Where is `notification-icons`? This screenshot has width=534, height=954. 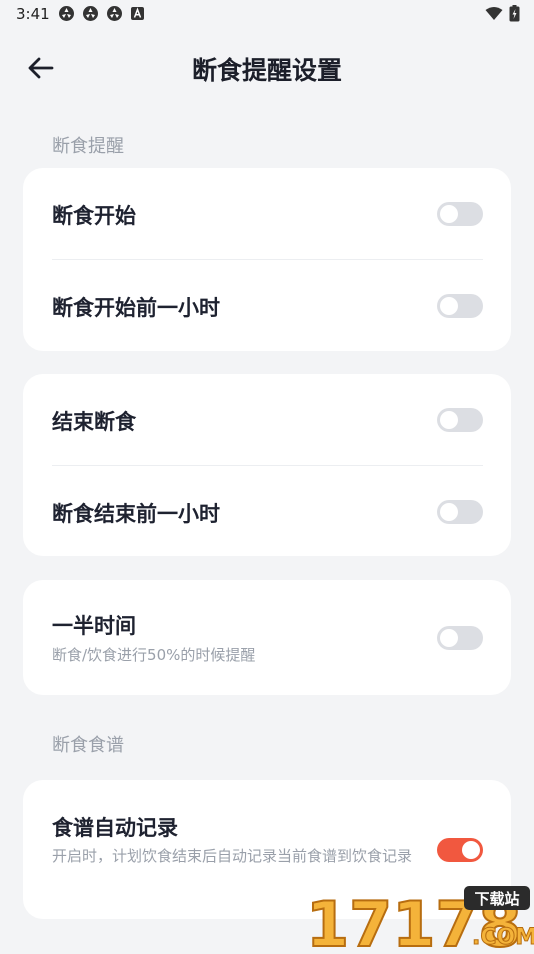
notification-icons is located at coordinates (101, 13).